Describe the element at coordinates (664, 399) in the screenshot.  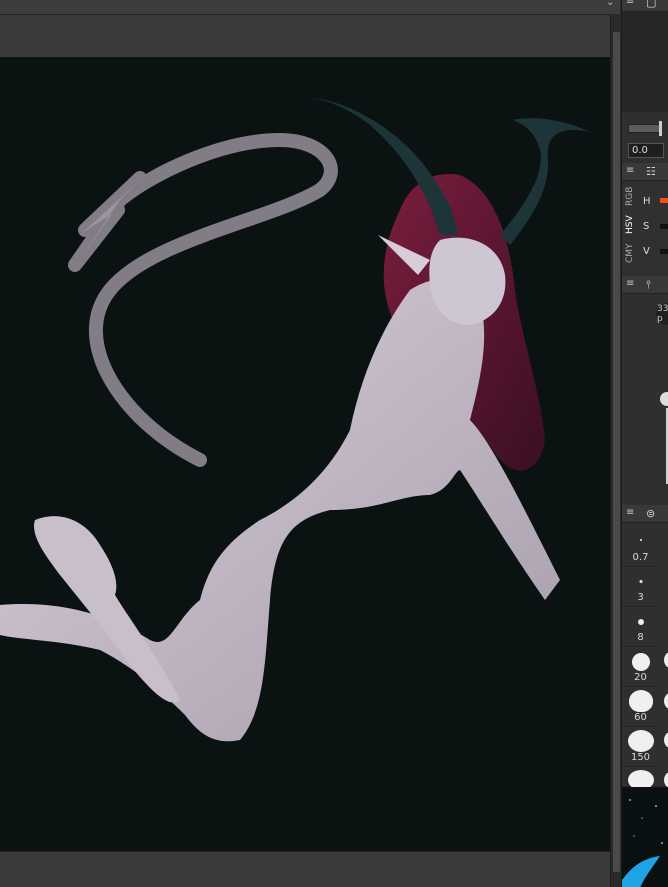
I see `pen-pressure-knob` at that location.